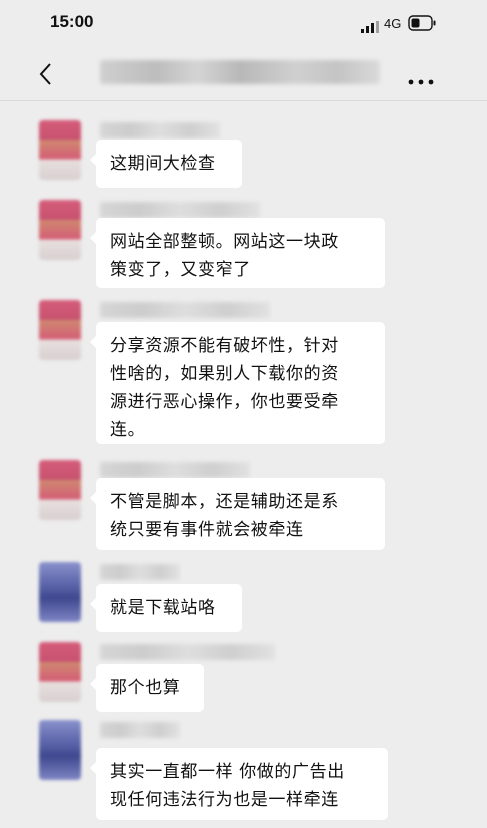 The height and width of the screenshot is (828, 487). Describe the element at coordinates (72, 21) in the screenshot. I see `status-time: 15:00` at that location.